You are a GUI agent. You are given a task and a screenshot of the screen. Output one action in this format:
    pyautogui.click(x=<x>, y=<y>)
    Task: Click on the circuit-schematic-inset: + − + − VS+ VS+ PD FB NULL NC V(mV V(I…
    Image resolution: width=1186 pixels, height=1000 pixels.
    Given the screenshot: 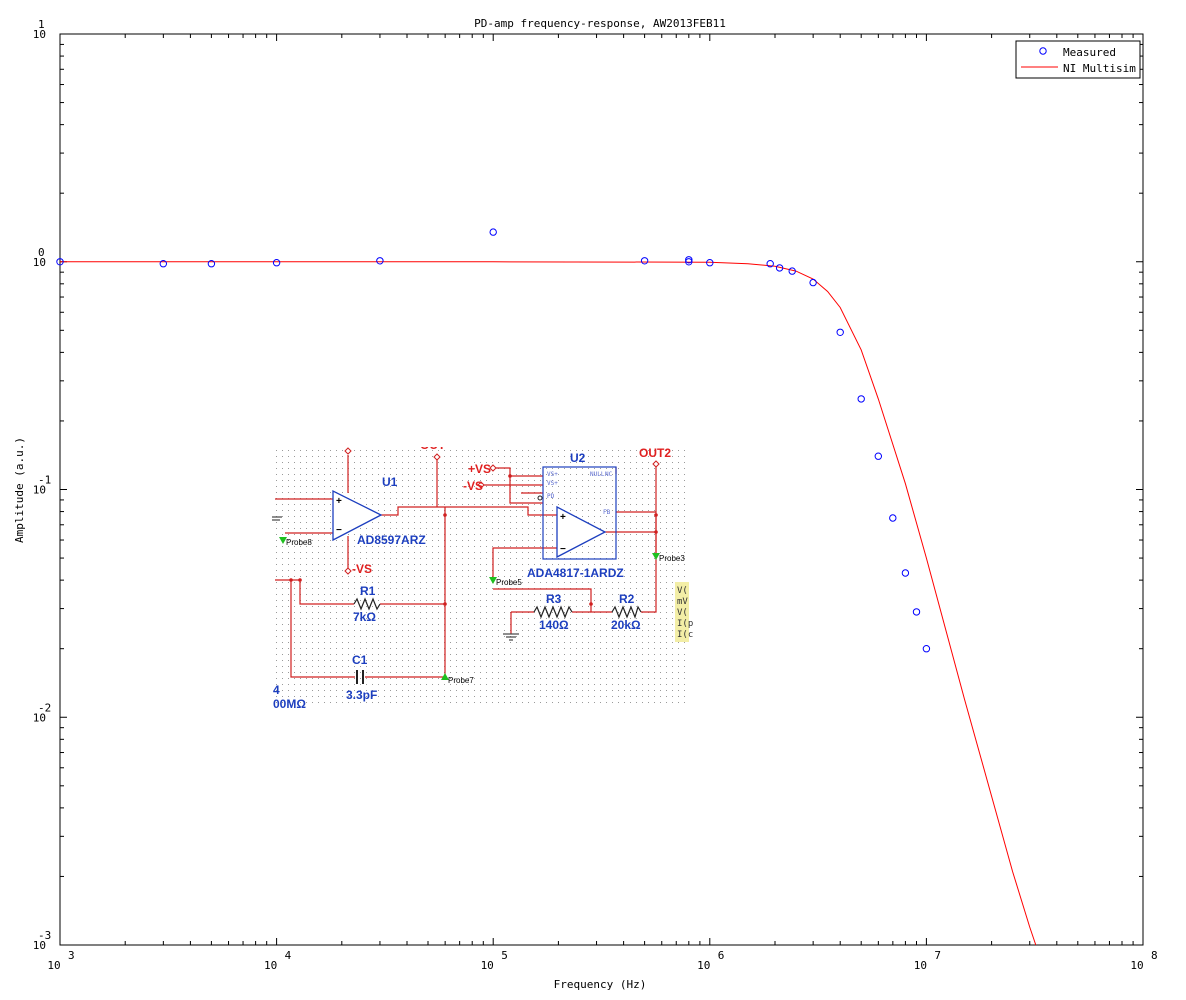 What is the action you would take?
    pyautogui.click(x=482, y=574)
    